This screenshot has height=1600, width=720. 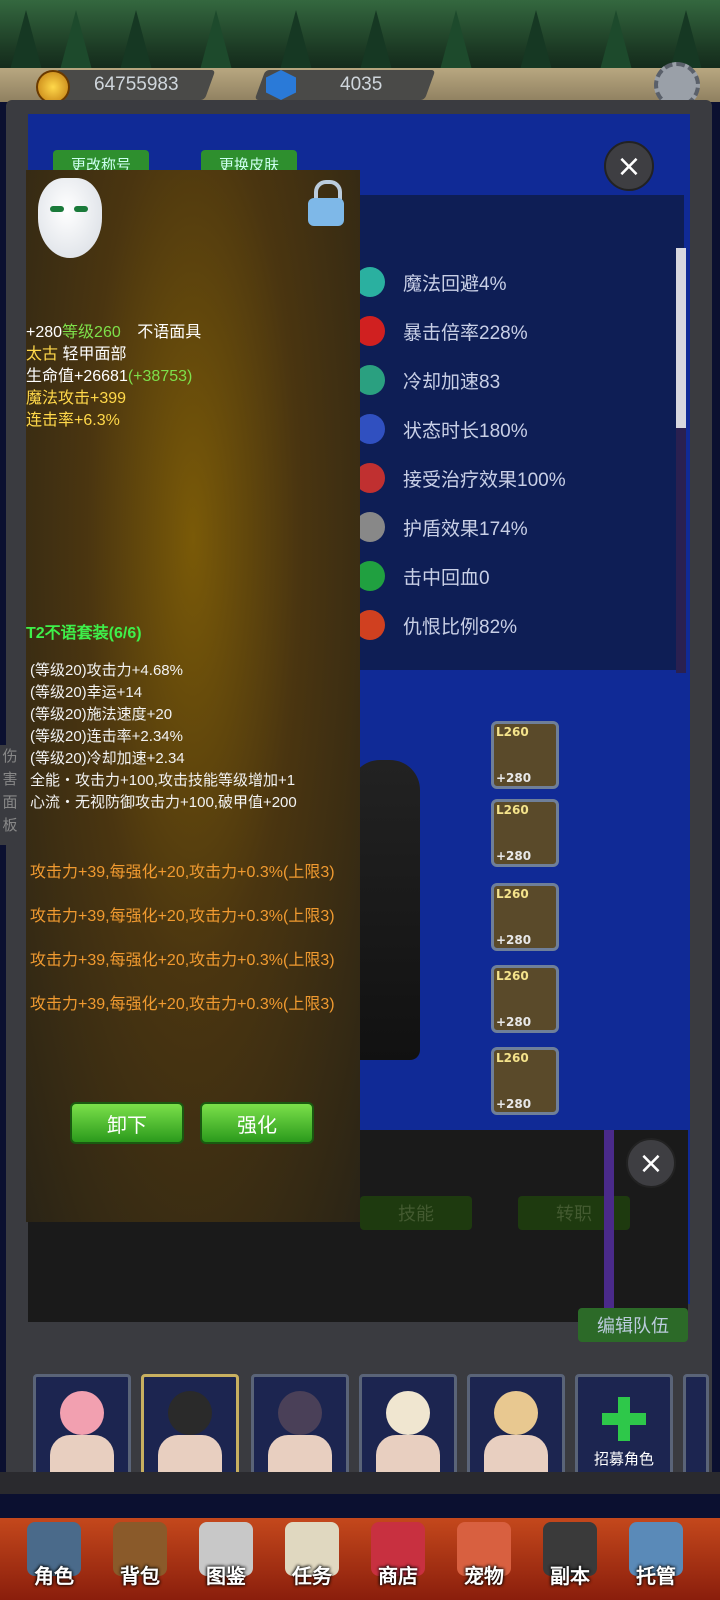 What do you see at coordinates (109, 377) in the screenshot?
I see `item-hp-line: 生命值+26681(+38753)` at bounding box center [109, 377].